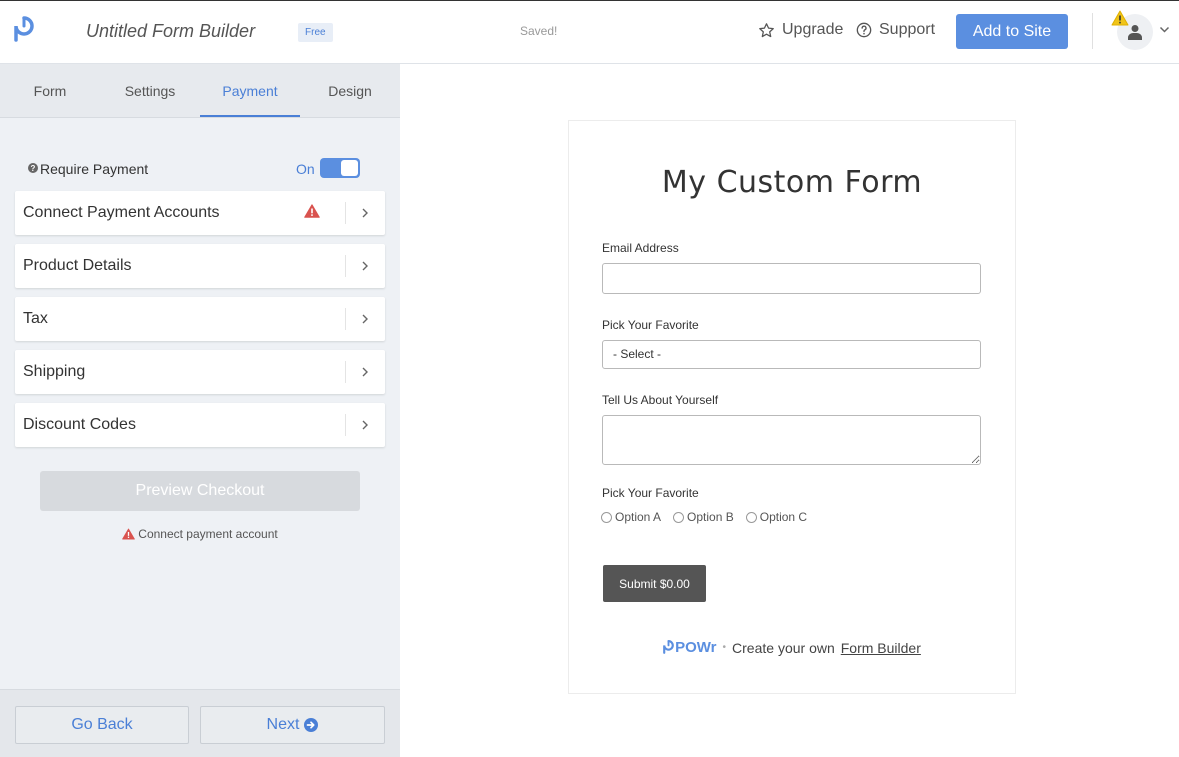  I want to click on panel-connect-payment-accounts: Connect Payment Accounts, so click(200, 213).